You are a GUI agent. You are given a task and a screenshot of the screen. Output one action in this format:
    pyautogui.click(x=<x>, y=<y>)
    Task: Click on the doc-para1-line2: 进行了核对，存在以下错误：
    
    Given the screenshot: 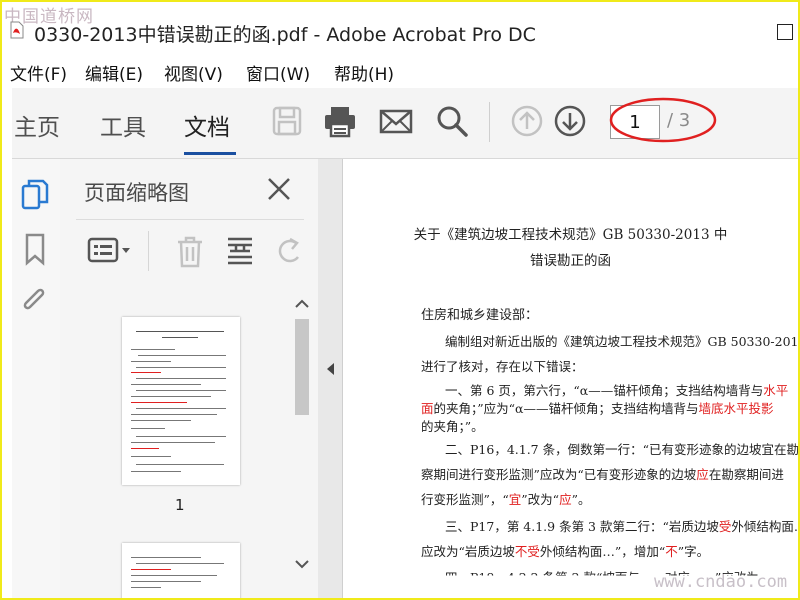 What is the action you would take?
    pyautogui.click(x=502, y=366)
    